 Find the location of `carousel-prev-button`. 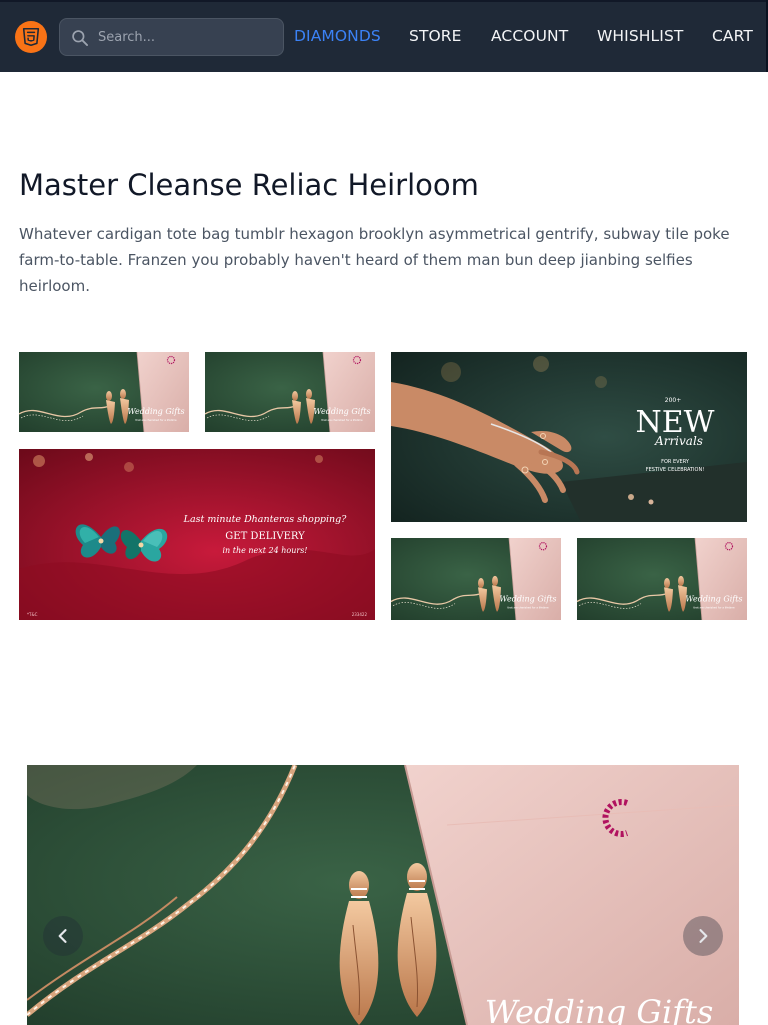

carousel-prev-button is located at coordinates (63, 936).